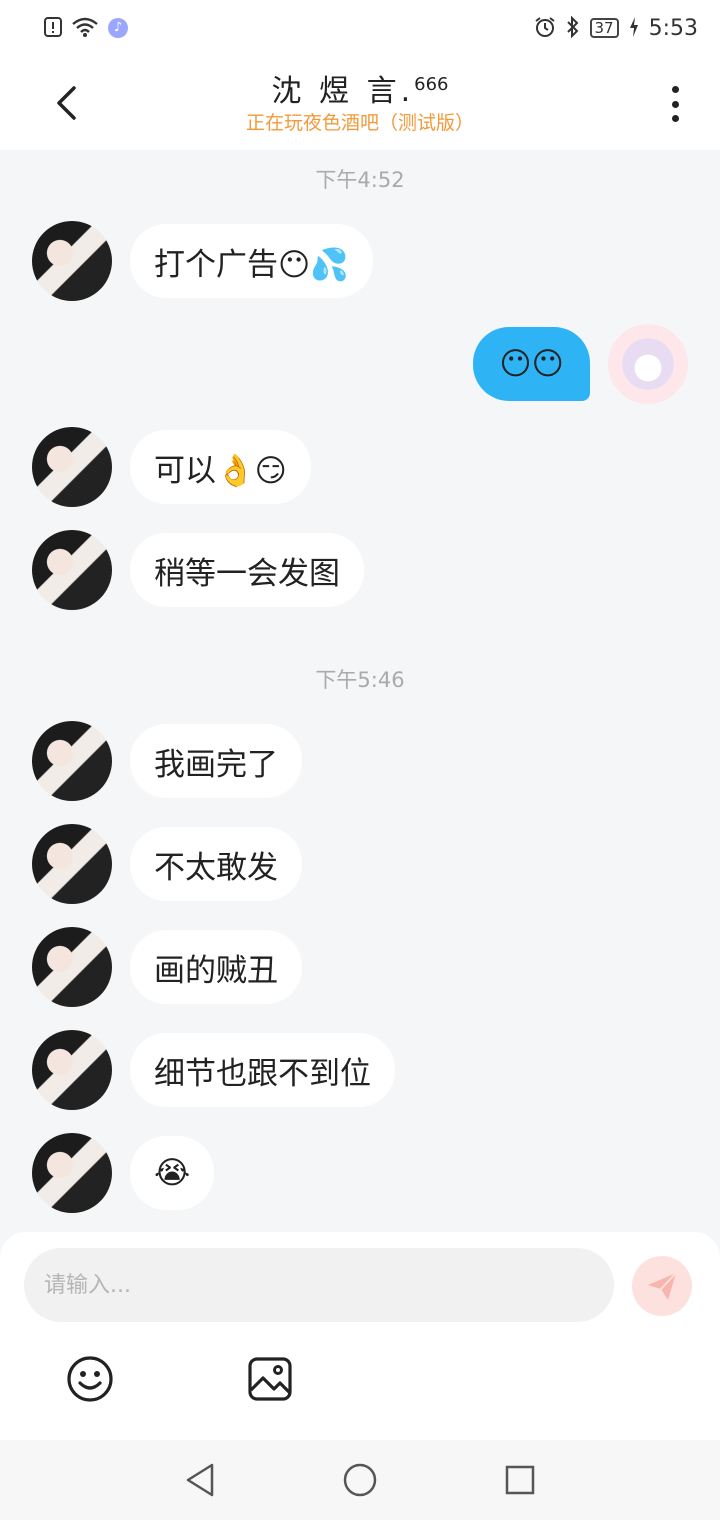 The height and width of the screenshot is (1520, 720). I want to click on message-bubble-mine: 😶😶, so click(531, 364).